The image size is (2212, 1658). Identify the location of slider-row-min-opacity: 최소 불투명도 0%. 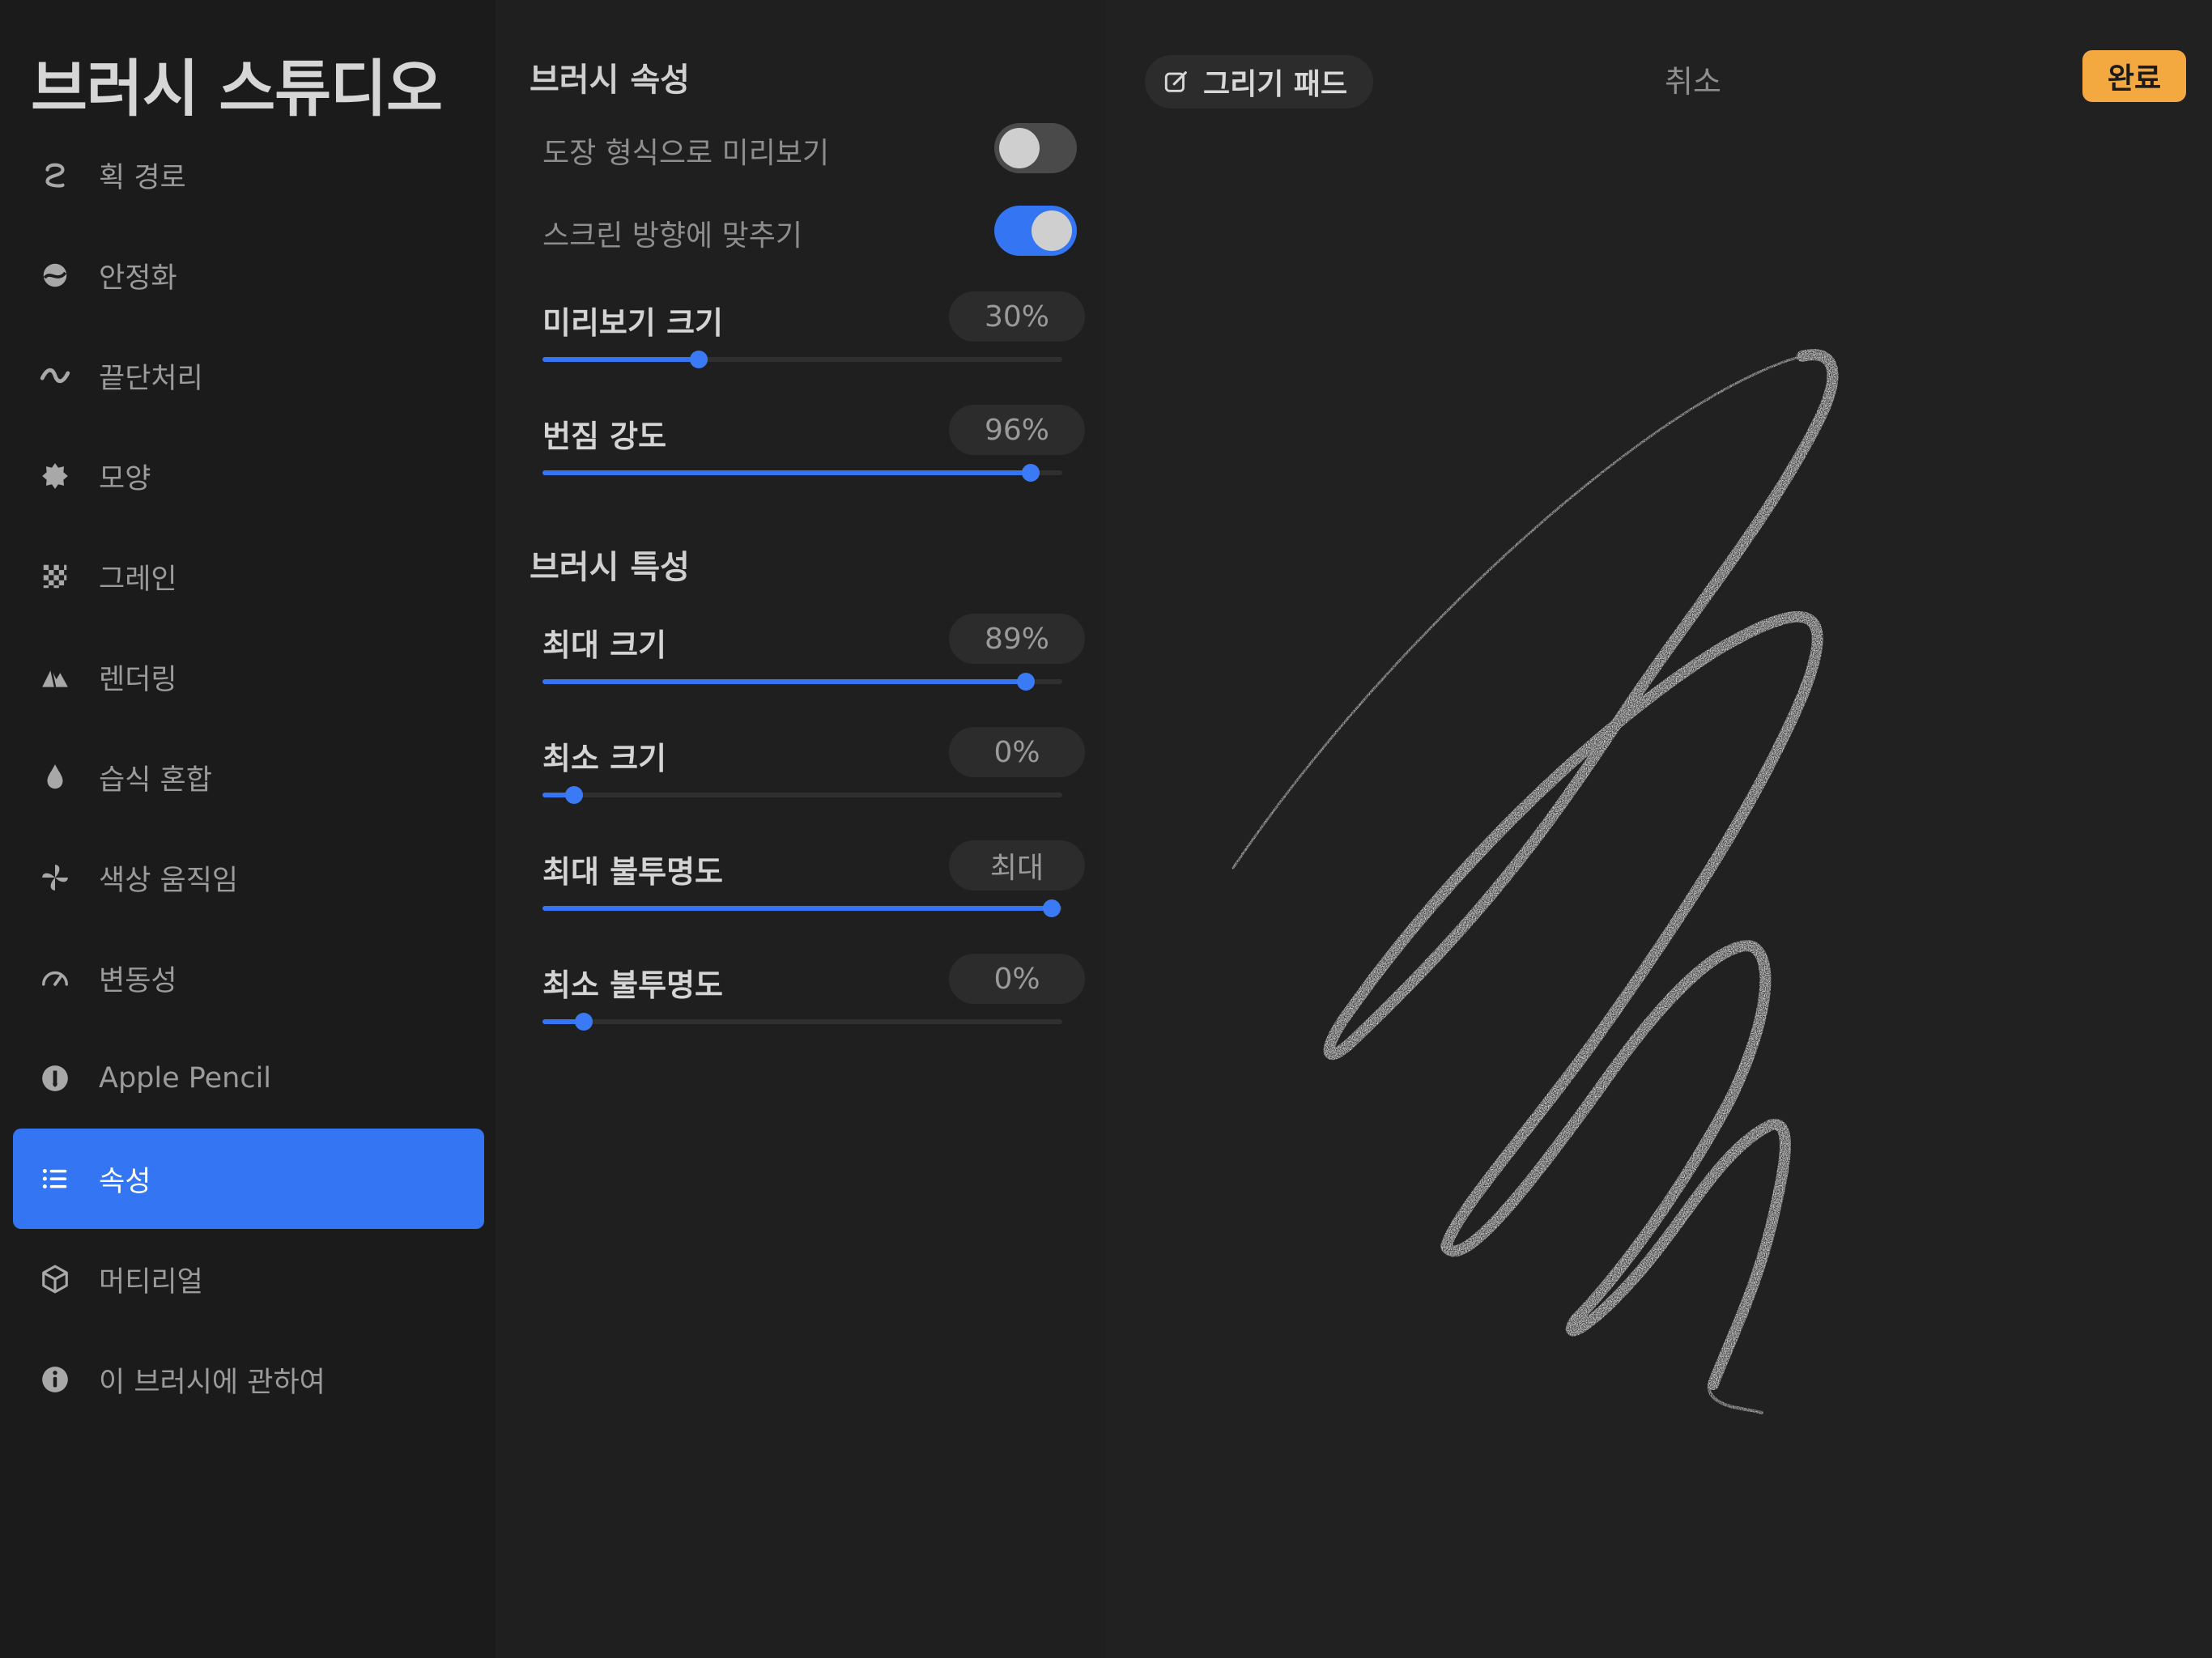
(814, 1001).